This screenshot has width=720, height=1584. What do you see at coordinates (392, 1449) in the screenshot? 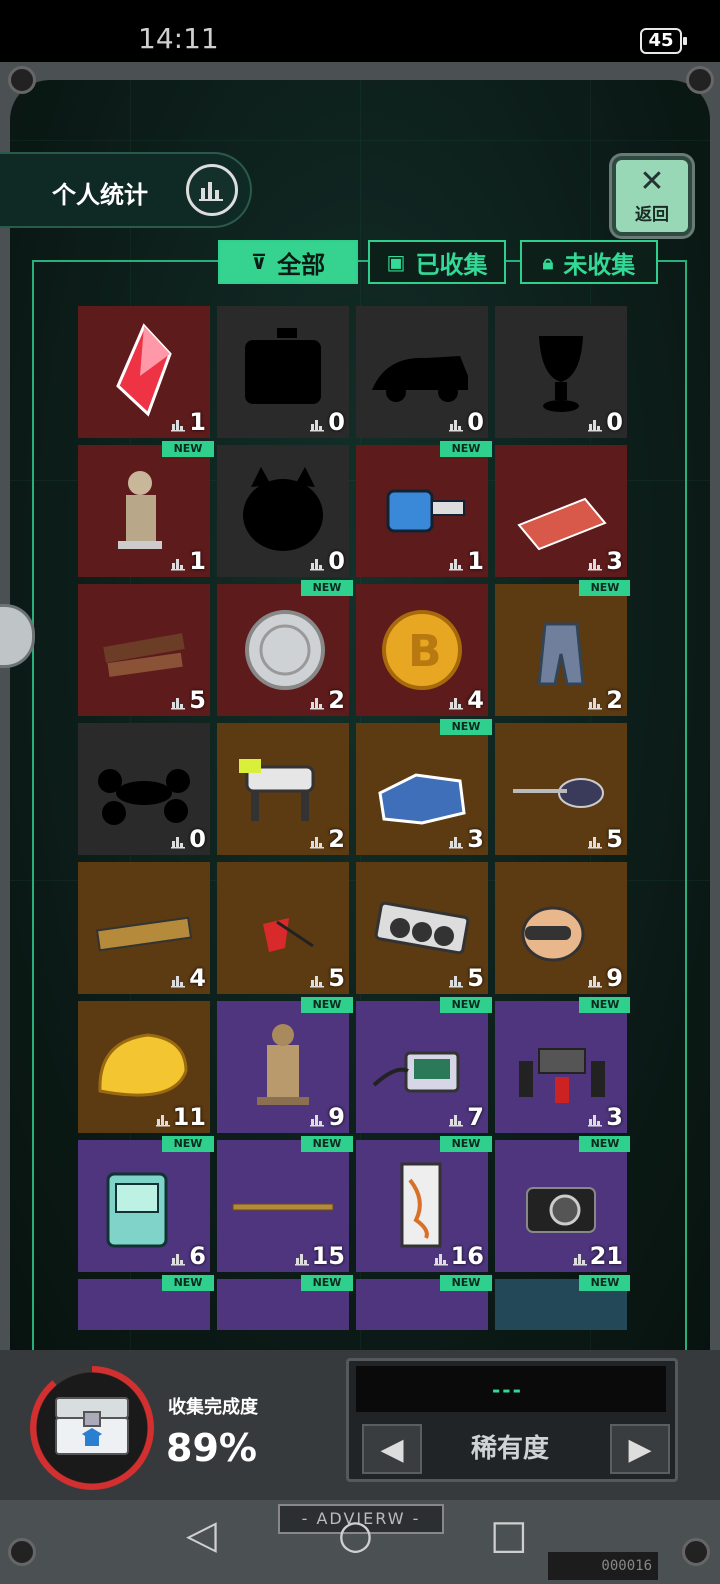
I see `arrow-left-icon: ◀` at bounding box center [392, 1449].